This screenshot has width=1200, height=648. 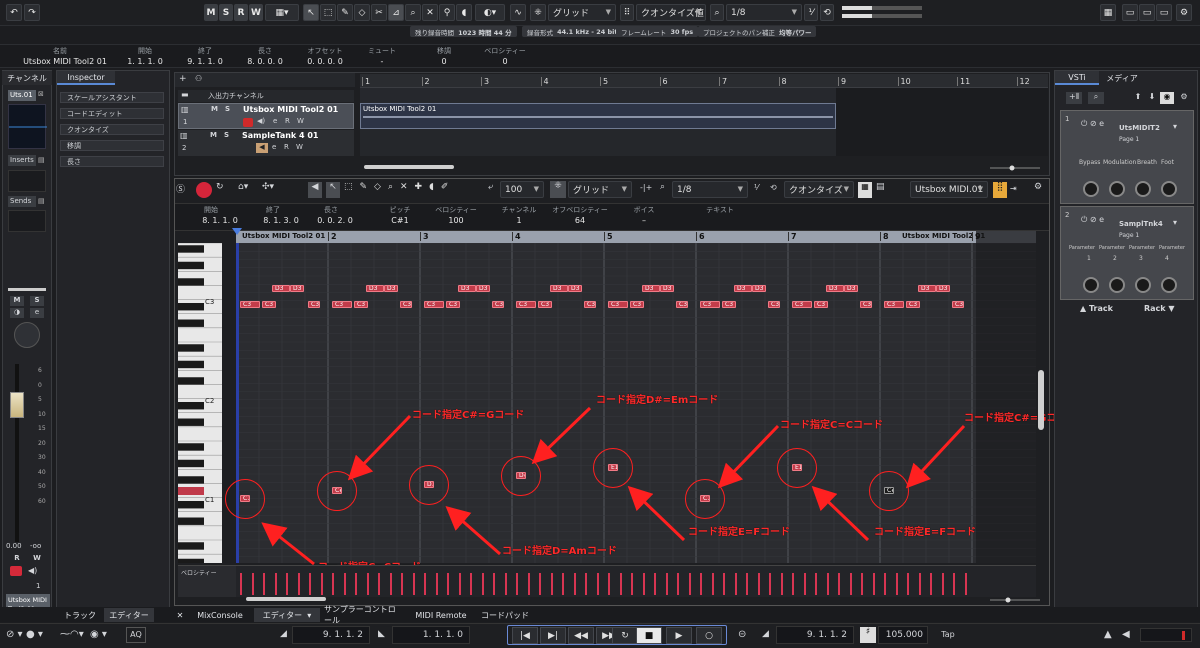 What do you see at coordinates (287, 121) in the screenshot?
I see `track-1-read-icon: R` at bounding box center [287, 121].